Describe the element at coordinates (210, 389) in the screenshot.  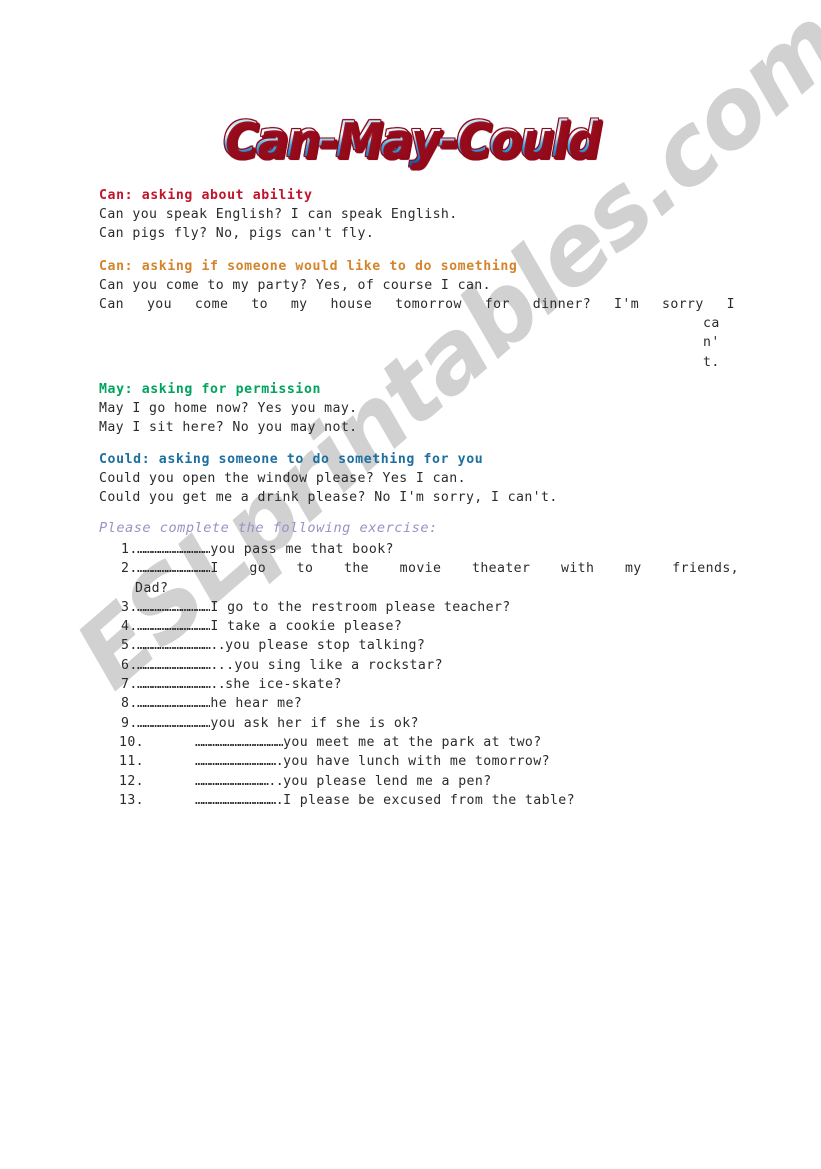
I see `section-heading: May: asking for permission` at that location.